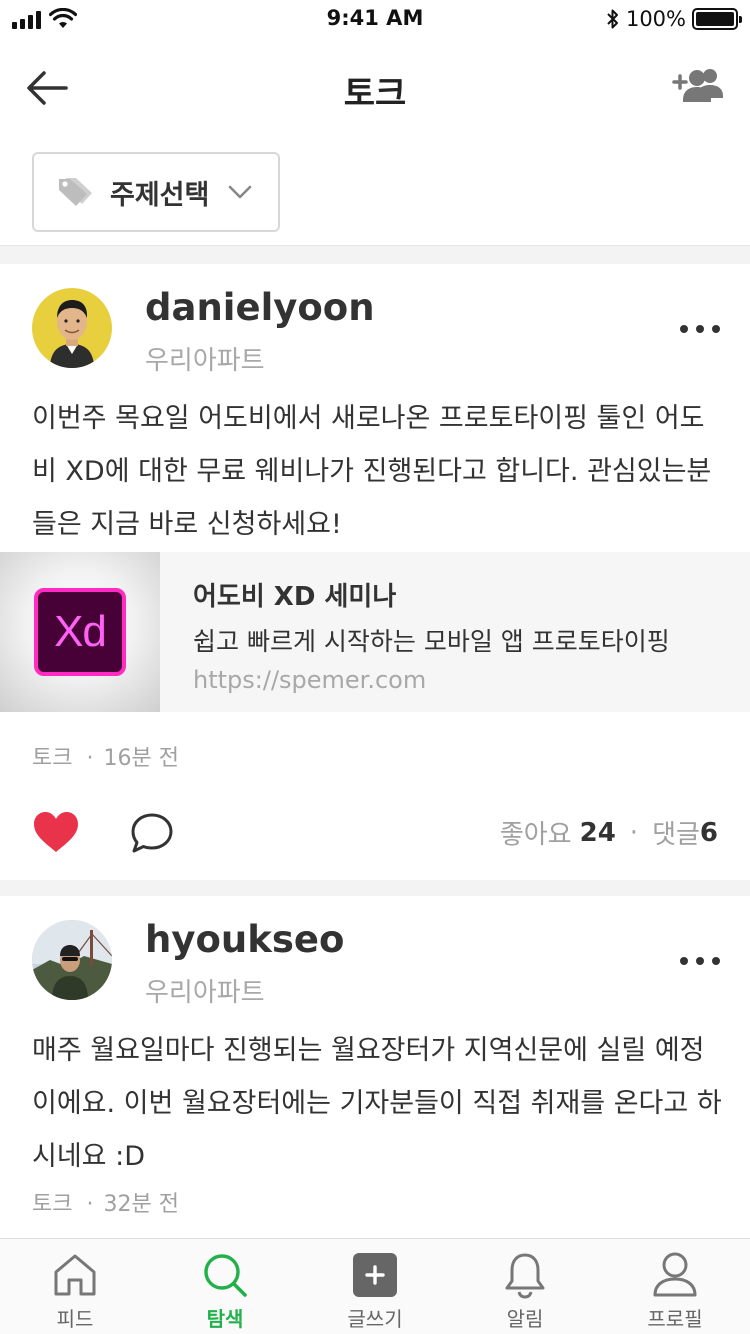  I want to click on comment-bubble-icon, so click(152, 833).